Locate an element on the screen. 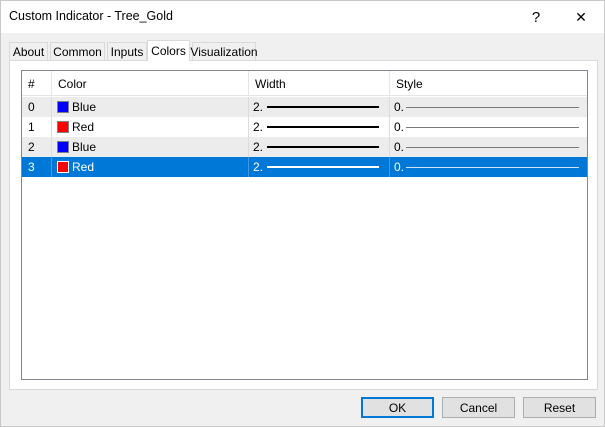 This screenshot has height=427, width=605. table-row: 1 Red 2. 0. is located at coordinates (304, 127).